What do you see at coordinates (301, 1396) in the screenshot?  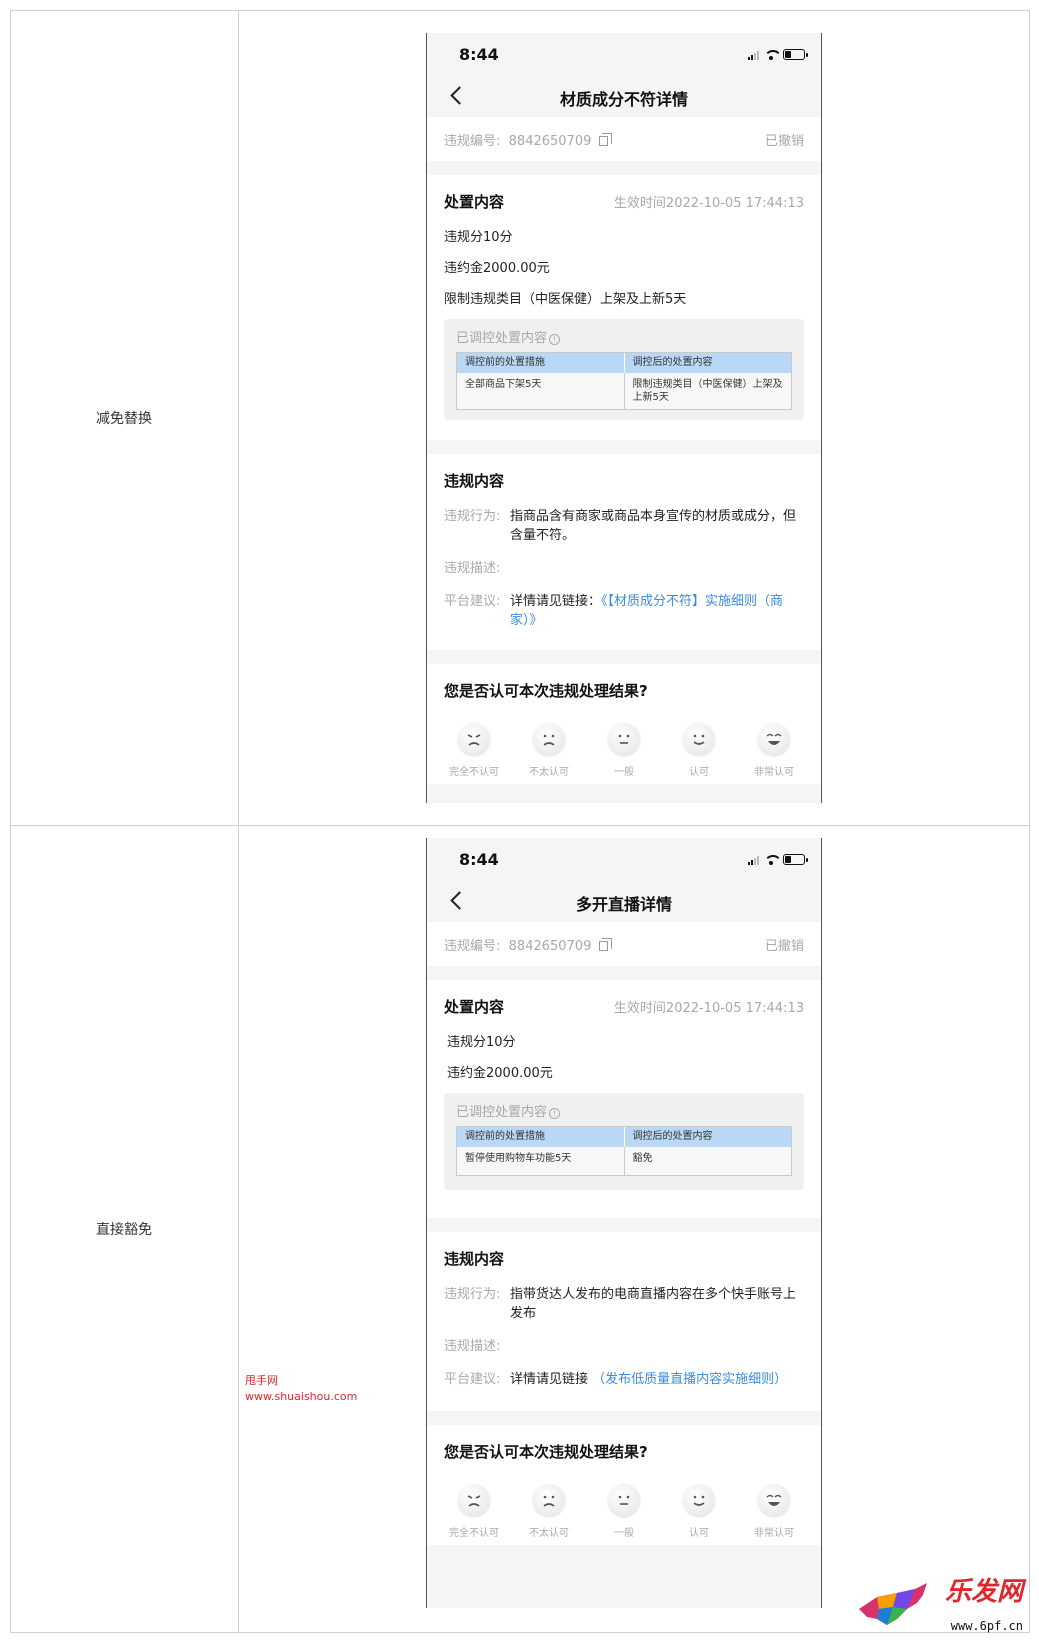 I see `watermark-url: www.shuaishou.com` at bounding box center [301, 1396].